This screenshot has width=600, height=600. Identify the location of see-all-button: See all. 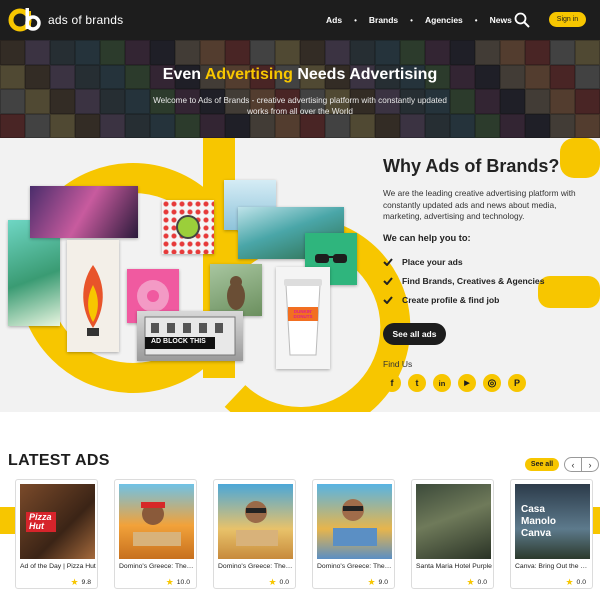
(542, 464).